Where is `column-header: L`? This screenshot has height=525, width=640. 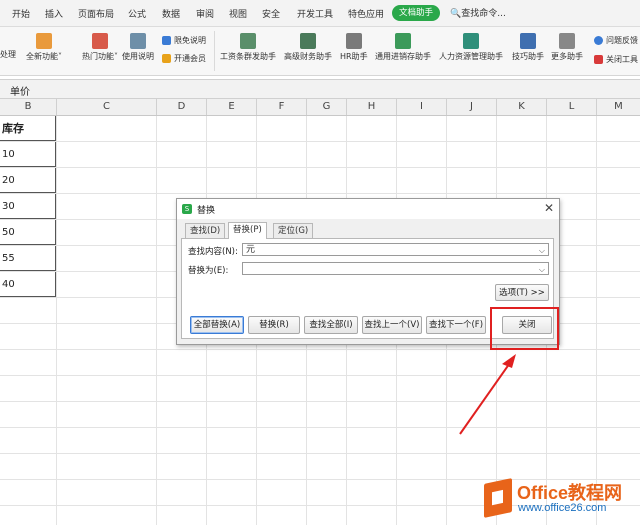 column-header: L is located at coordinates (572, 107).